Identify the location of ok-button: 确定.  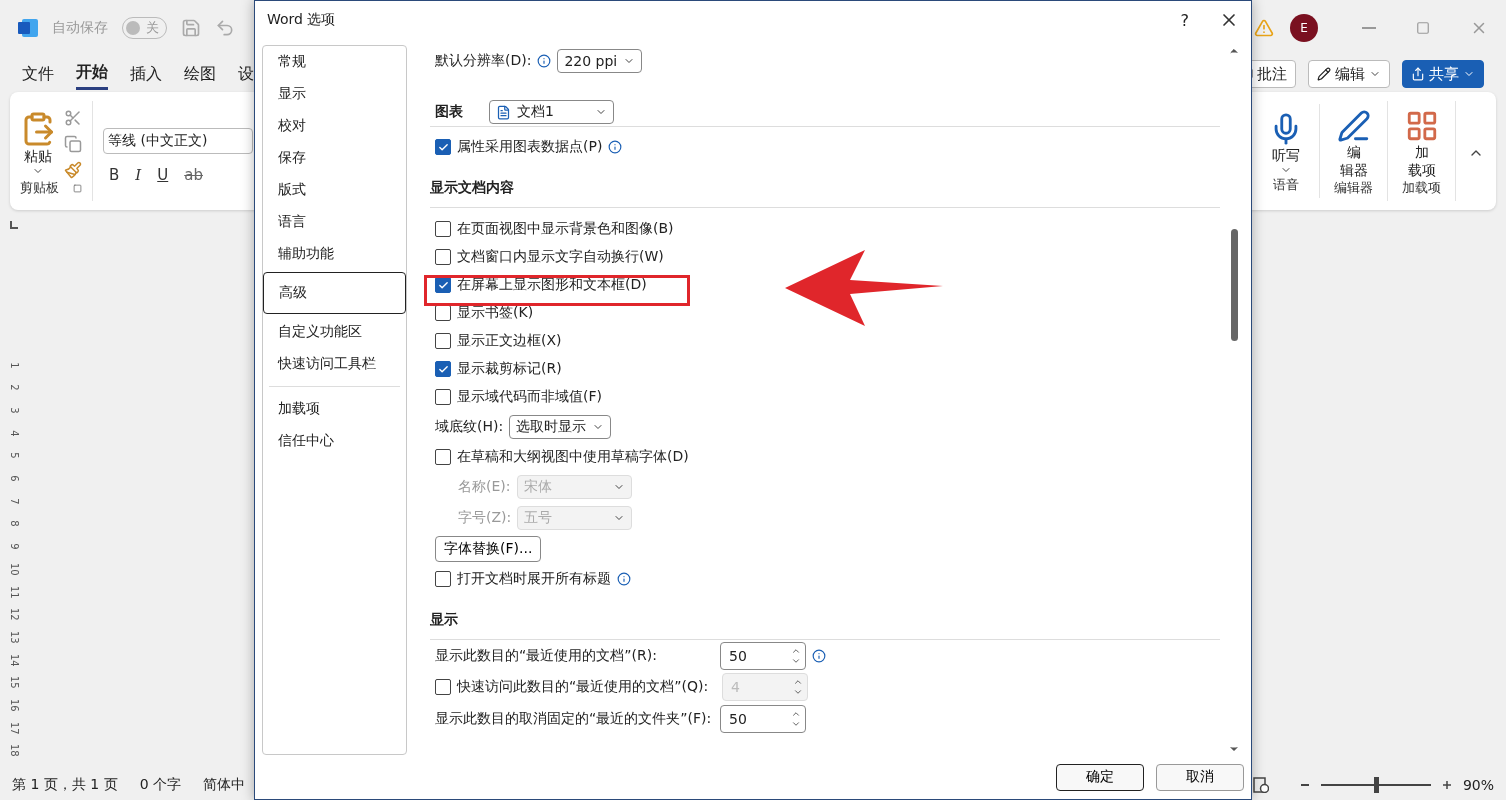
(1100, 777).